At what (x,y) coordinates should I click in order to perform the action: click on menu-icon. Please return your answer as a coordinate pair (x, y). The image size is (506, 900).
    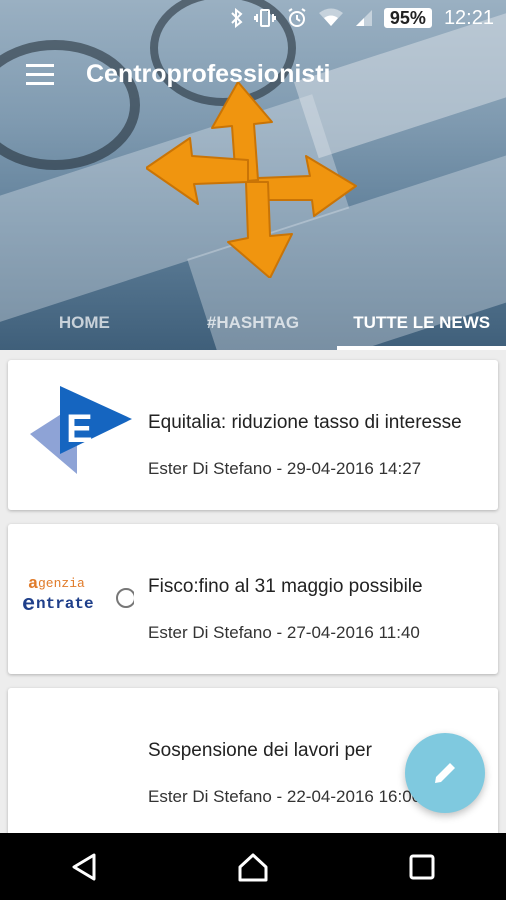
    Looking at the image, I should click on (40, 75).